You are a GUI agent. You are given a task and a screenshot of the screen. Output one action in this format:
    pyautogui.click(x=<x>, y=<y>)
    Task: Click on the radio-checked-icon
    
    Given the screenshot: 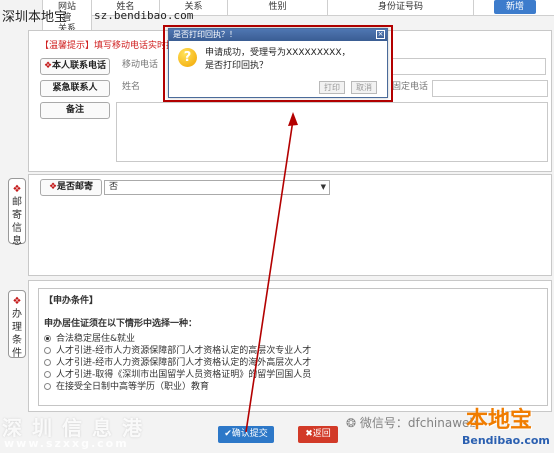 What is the action you would take?
    pyautogui.click(x=47, y=338)
    